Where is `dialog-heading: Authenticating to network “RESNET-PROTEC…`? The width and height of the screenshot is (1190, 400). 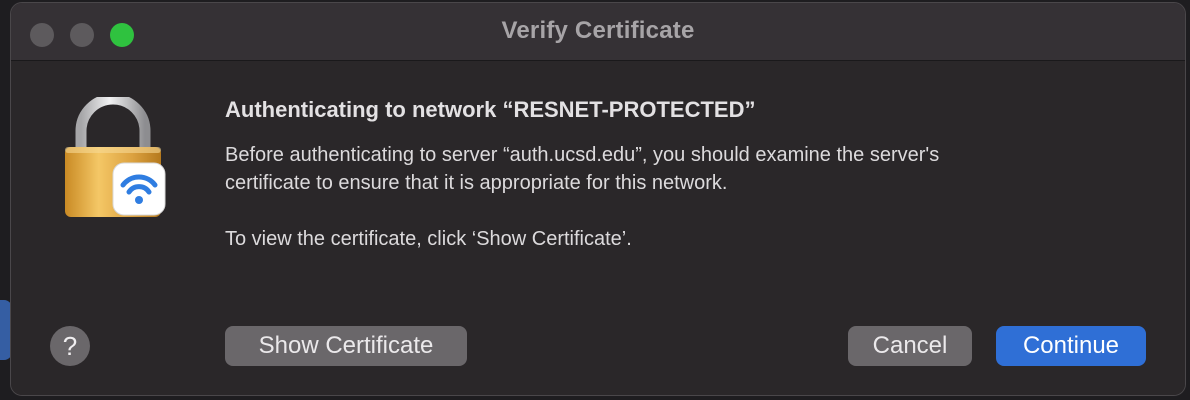 dialog-heading: Authenticating to network “RESNET-PROTEC… is located at coordinates (490, 109).